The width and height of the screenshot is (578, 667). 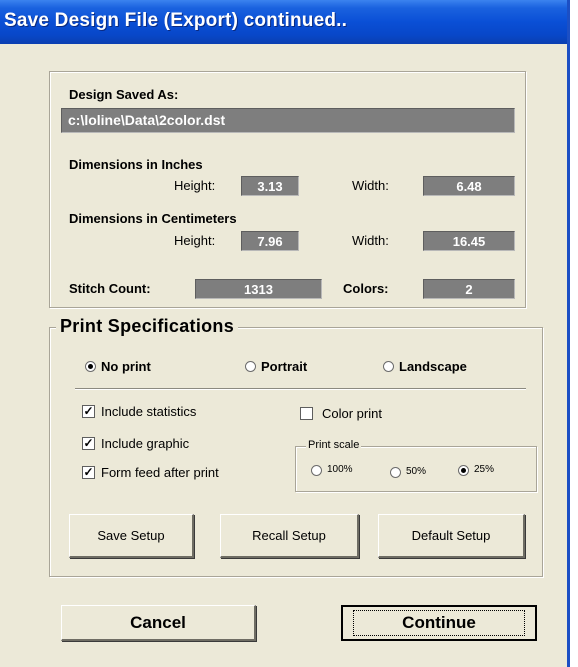 What do you see at coordinates (160, 472) in the screenshot?
I see `form-feed-label: Form feed after print` at bounding box center [160, 472].